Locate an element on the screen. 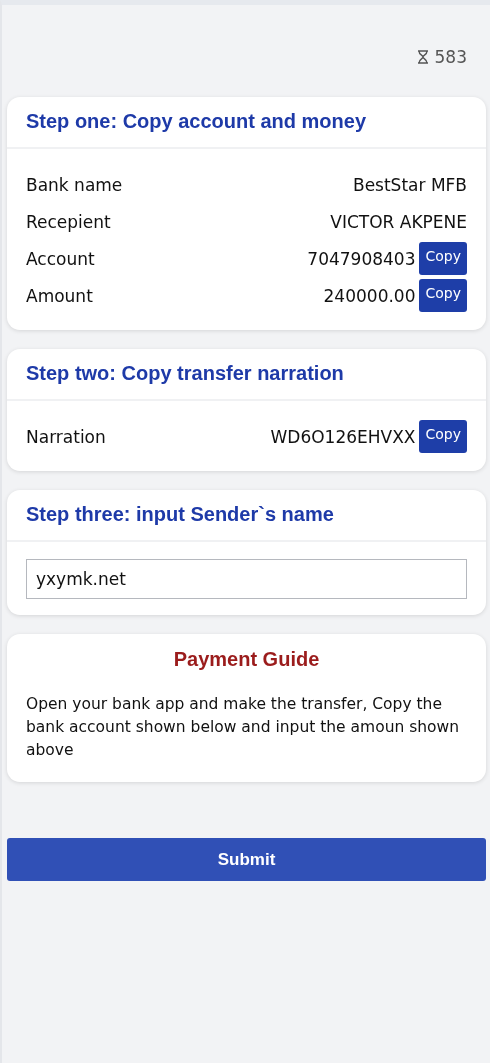  submit-button: Submit is located at coordinates (246, 859).